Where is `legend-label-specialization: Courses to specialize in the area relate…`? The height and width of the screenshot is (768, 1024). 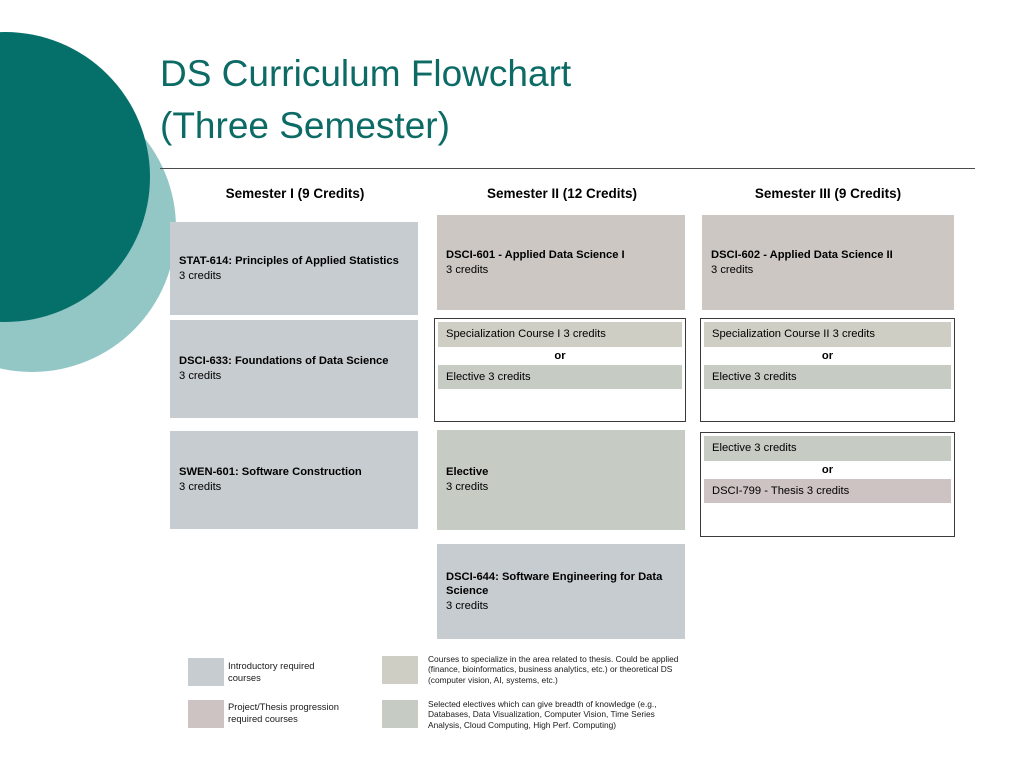 legend-label-specialization: Courses to specialize in the area relate… is located at coordinates (553, 669).